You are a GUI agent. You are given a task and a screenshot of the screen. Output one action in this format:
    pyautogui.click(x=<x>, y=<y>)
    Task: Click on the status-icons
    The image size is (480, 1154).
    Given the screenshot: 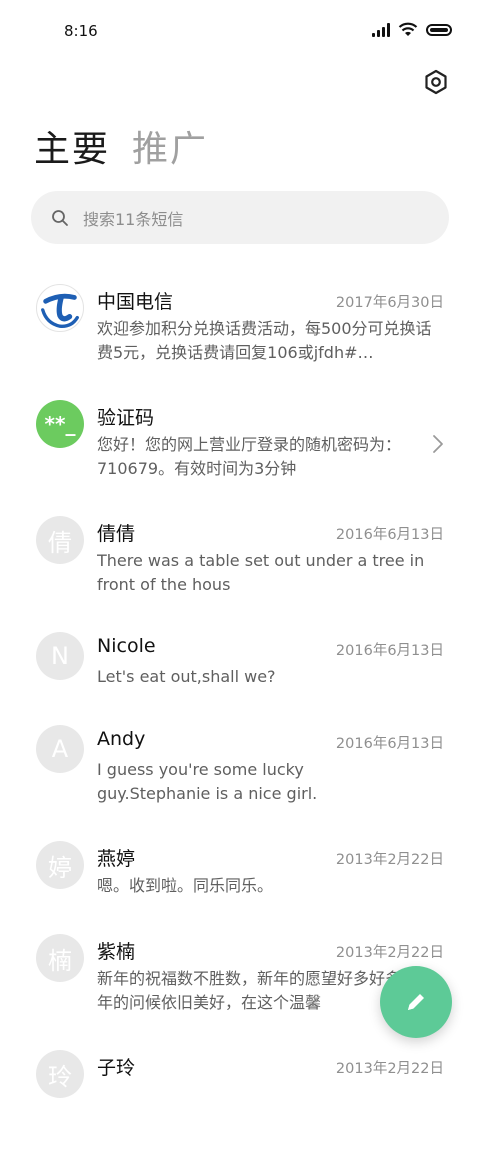 What is the action you would take?
    pyautogui.click(x=412, y=29)
    